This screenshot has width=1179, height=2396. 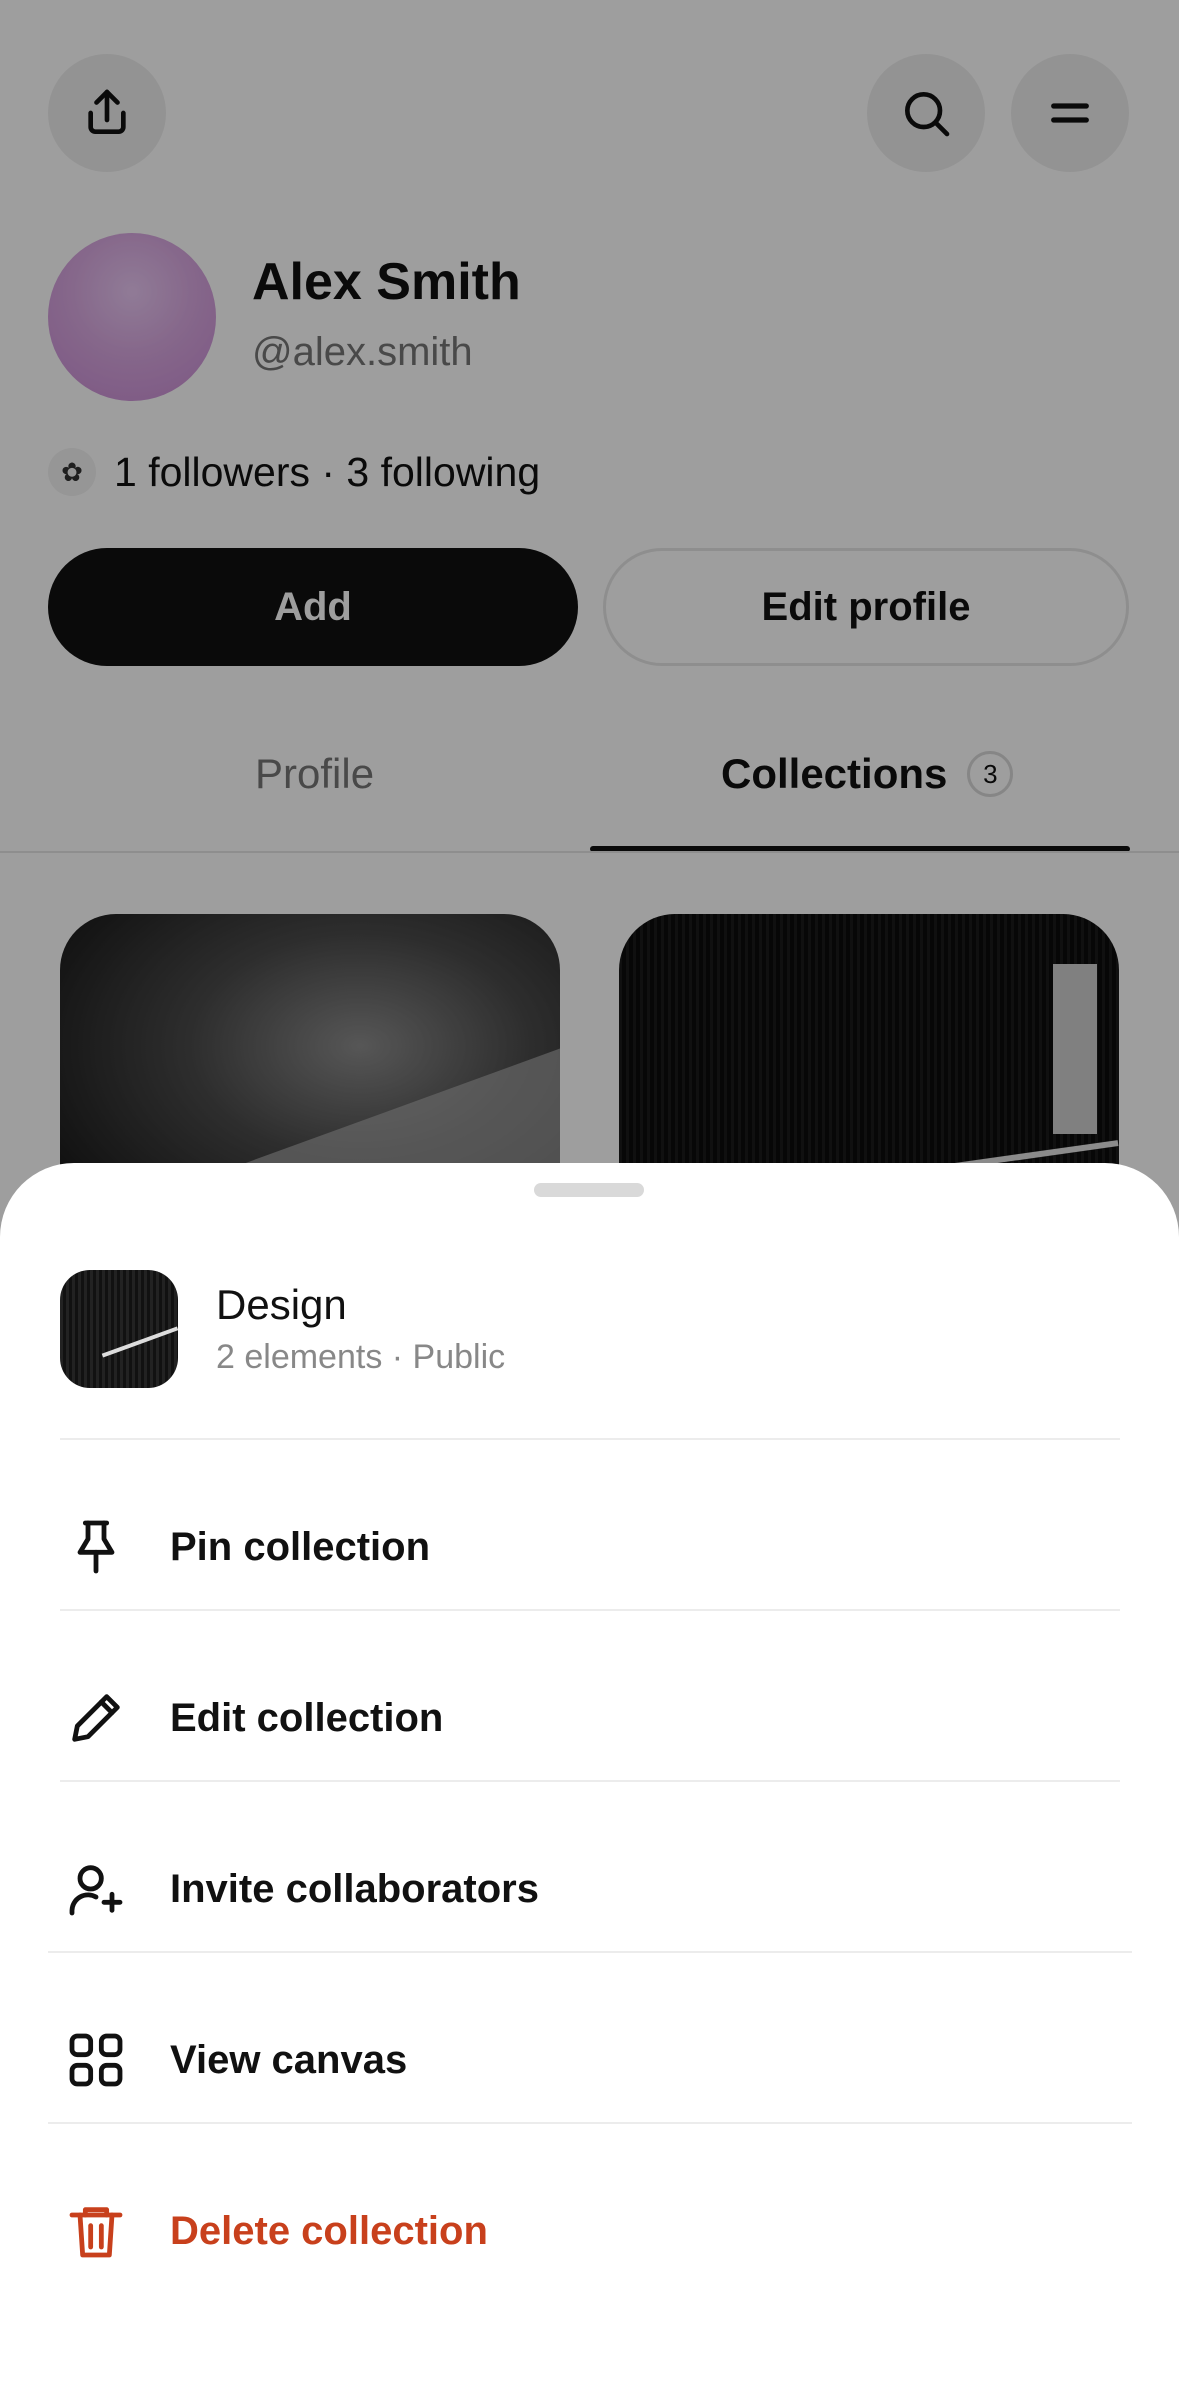 I want to click on trash-icon, so click(x=96, y=2231).